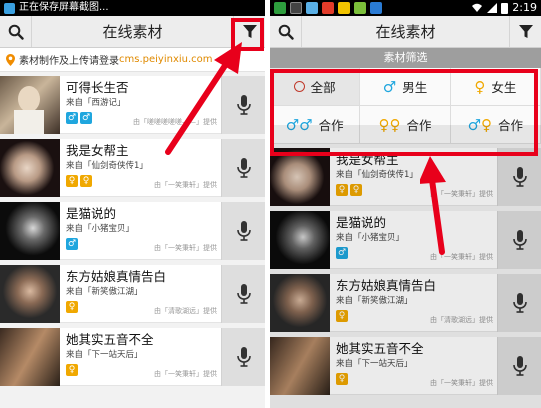  I want to click on cloud-icon, so click(376, 8).